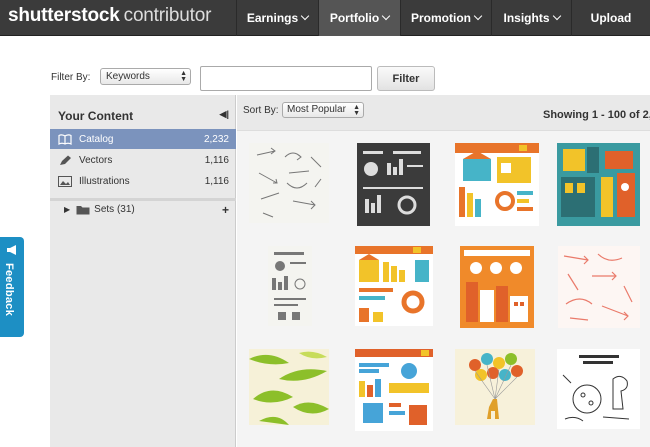 The image size is (650, 447). Describe the element at coordinates (96, 139) in the screenshot. I see `sidebar-item-label: Catalog` at that location.